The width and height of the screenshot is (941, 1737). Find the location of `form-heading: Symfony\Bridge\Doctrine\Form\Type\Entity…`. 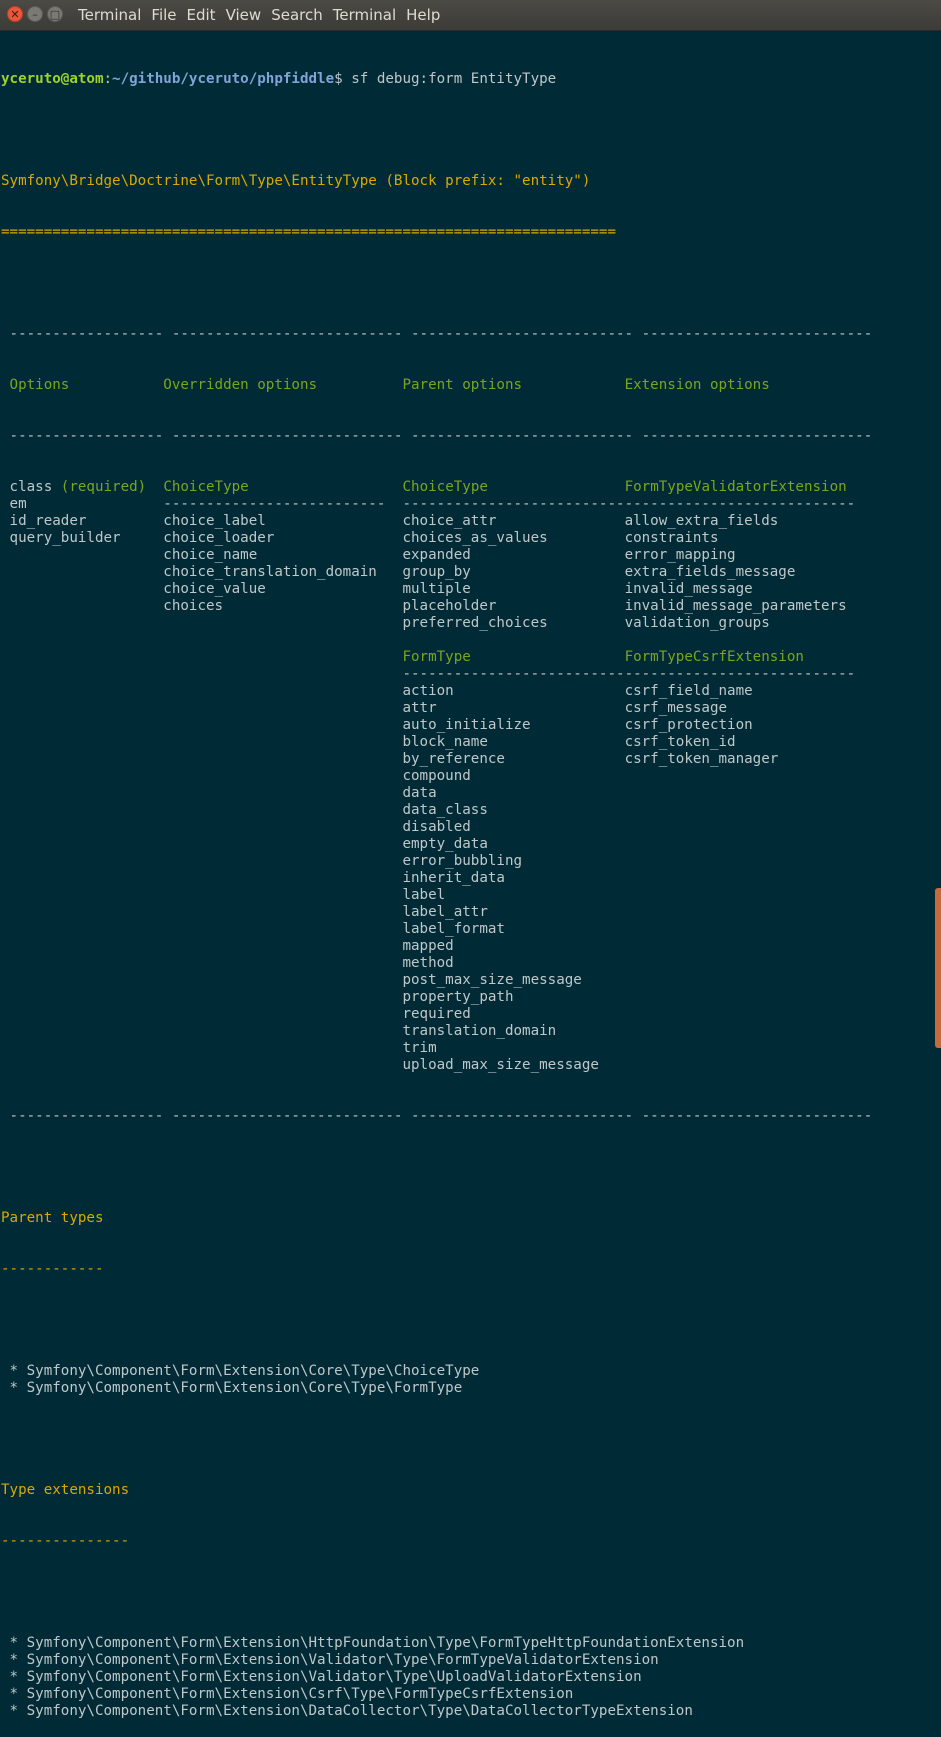

form-heading: Symfony\Bridge\Doctrine\Form\Type\Entity… is located at coordinates (296, 181).